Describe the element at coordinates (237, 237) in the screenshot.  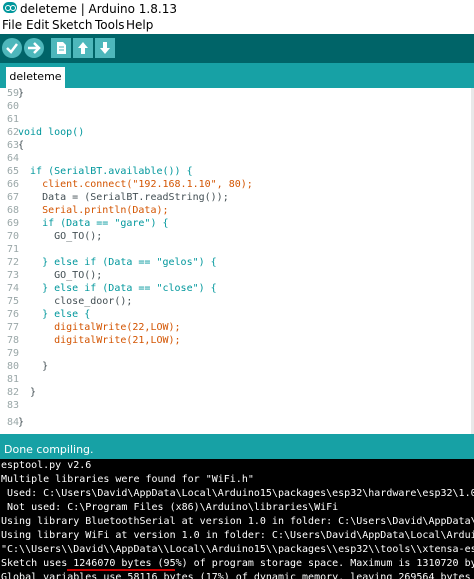
I see `code-line: 70 GO_TO();` at that location.